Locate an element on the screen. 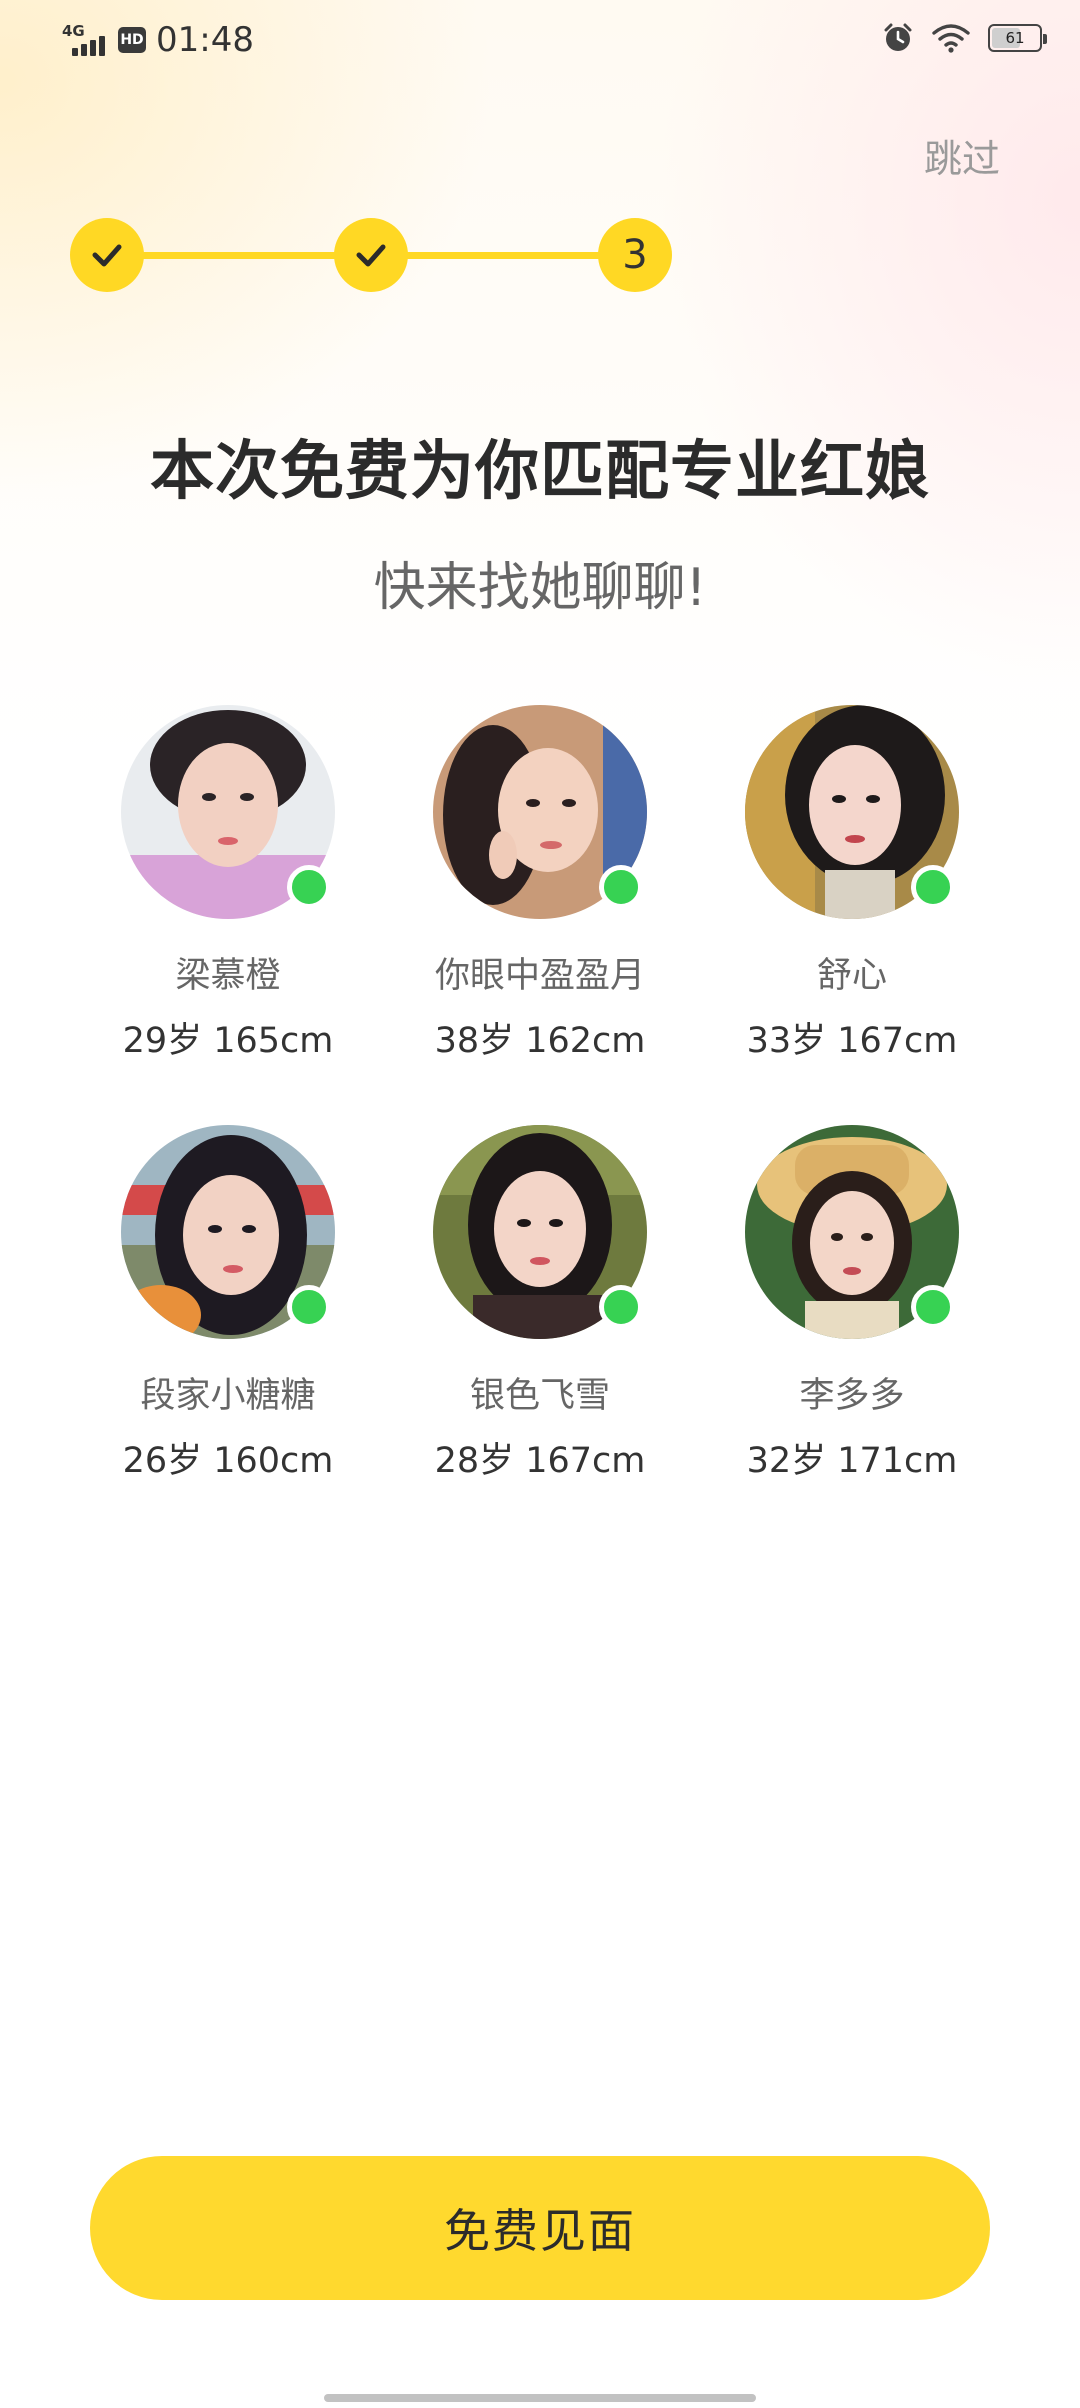  status-bar: 4G HD 01:48 61 is located at coordinates (540, 45).